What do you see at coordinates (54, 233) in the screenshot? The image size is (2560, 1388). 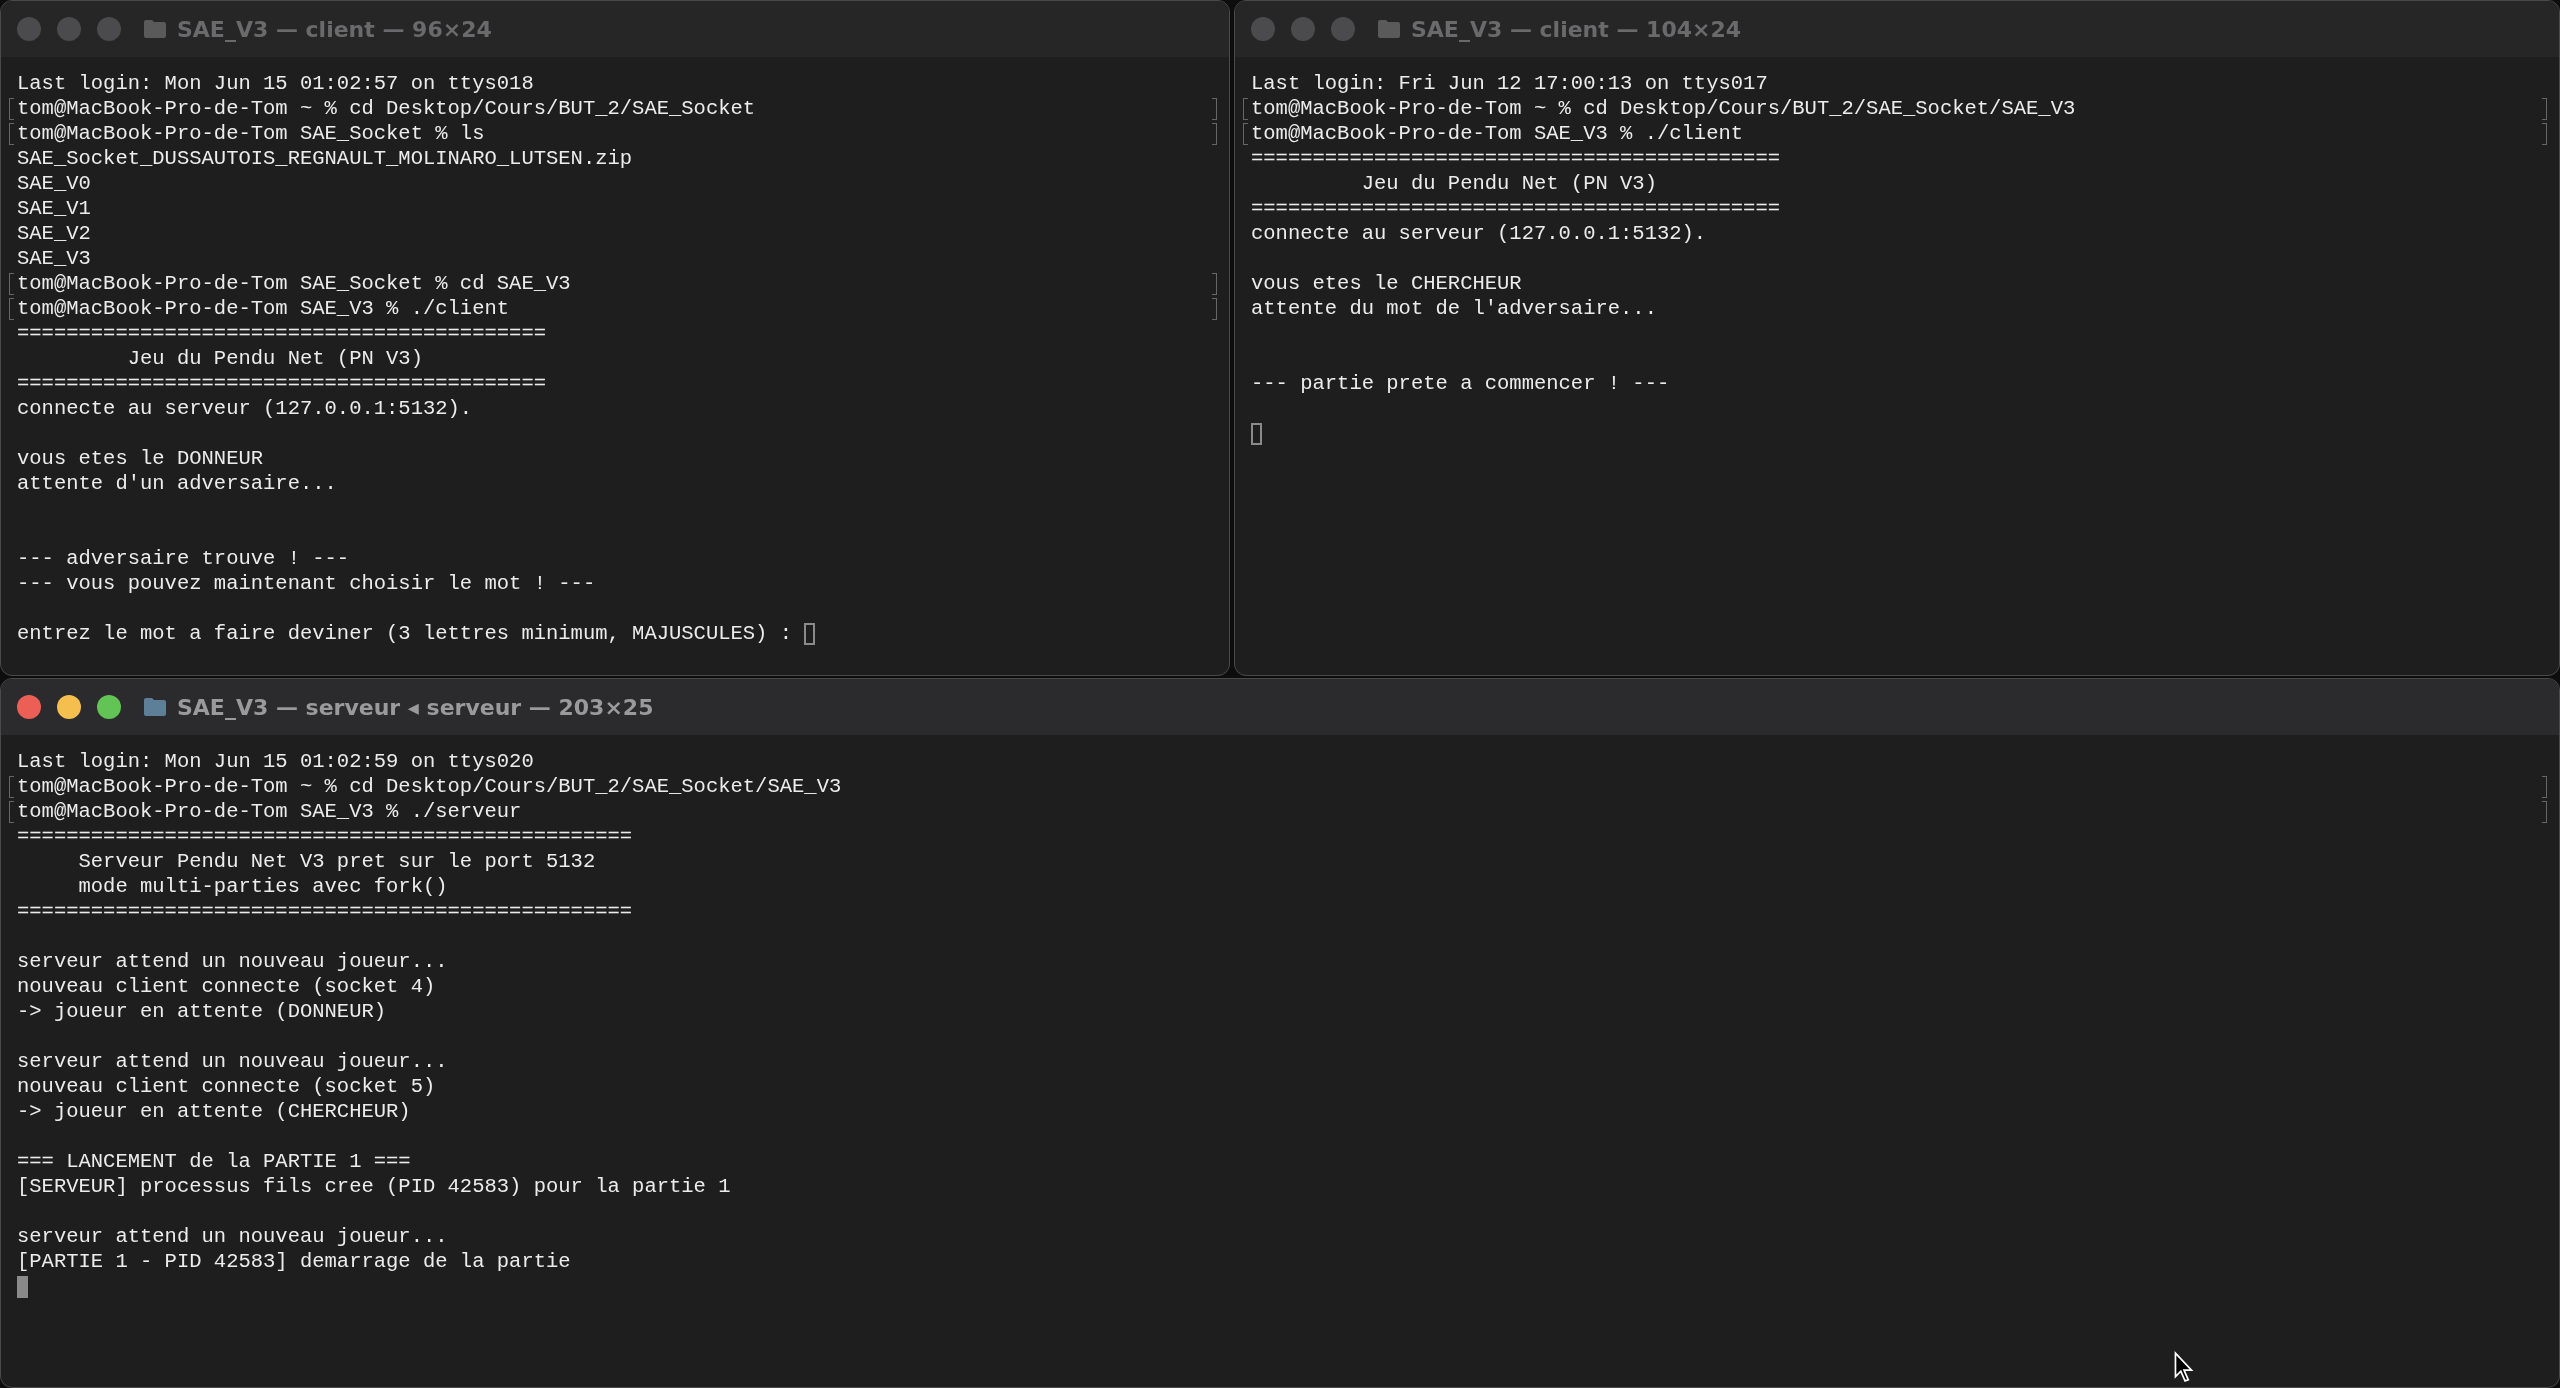 I see `output-line: SAE_V2` at bounding box center [54, 233].